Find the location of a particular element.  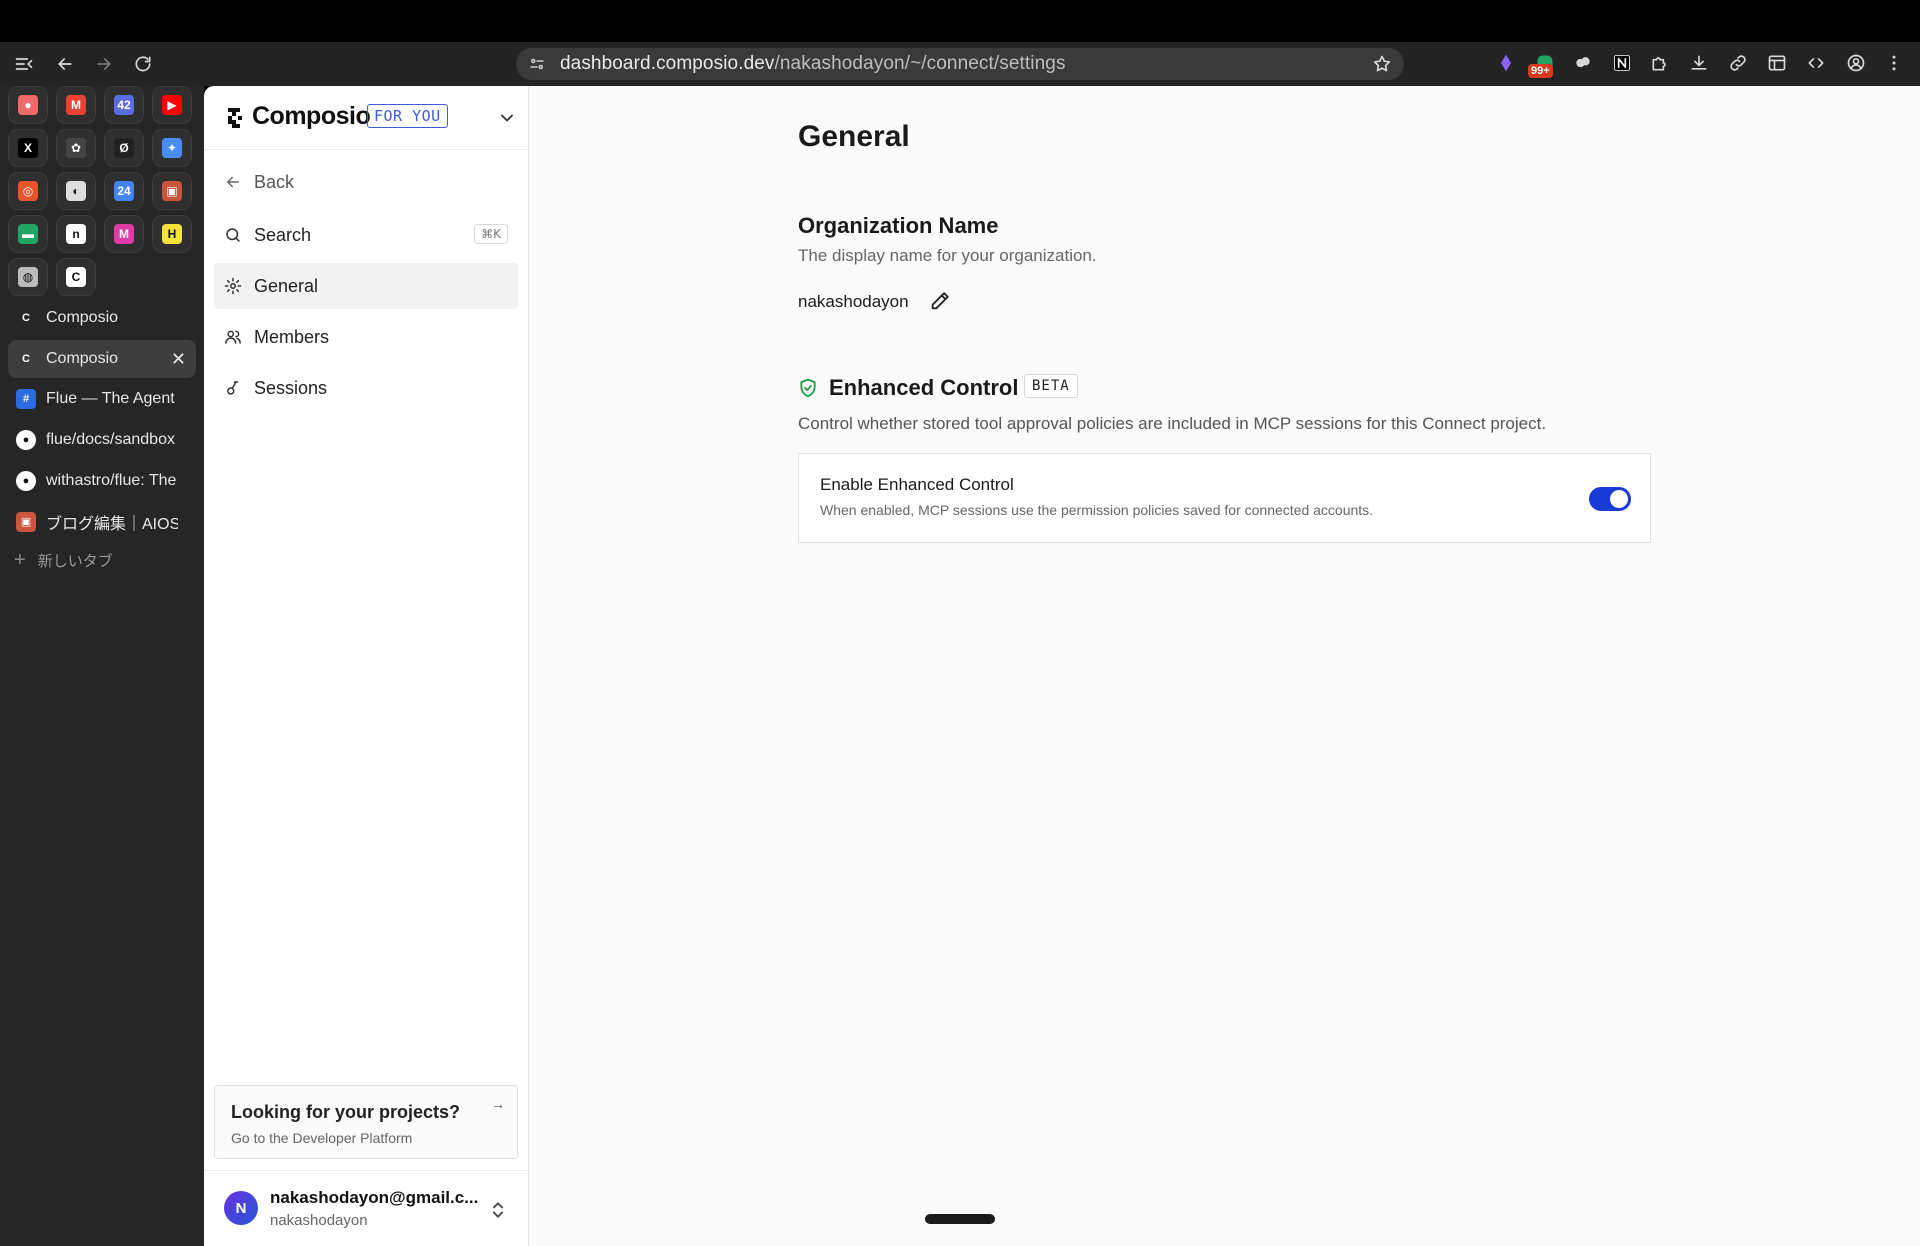

pinned-tab: C is located at coordinates (76, 277).